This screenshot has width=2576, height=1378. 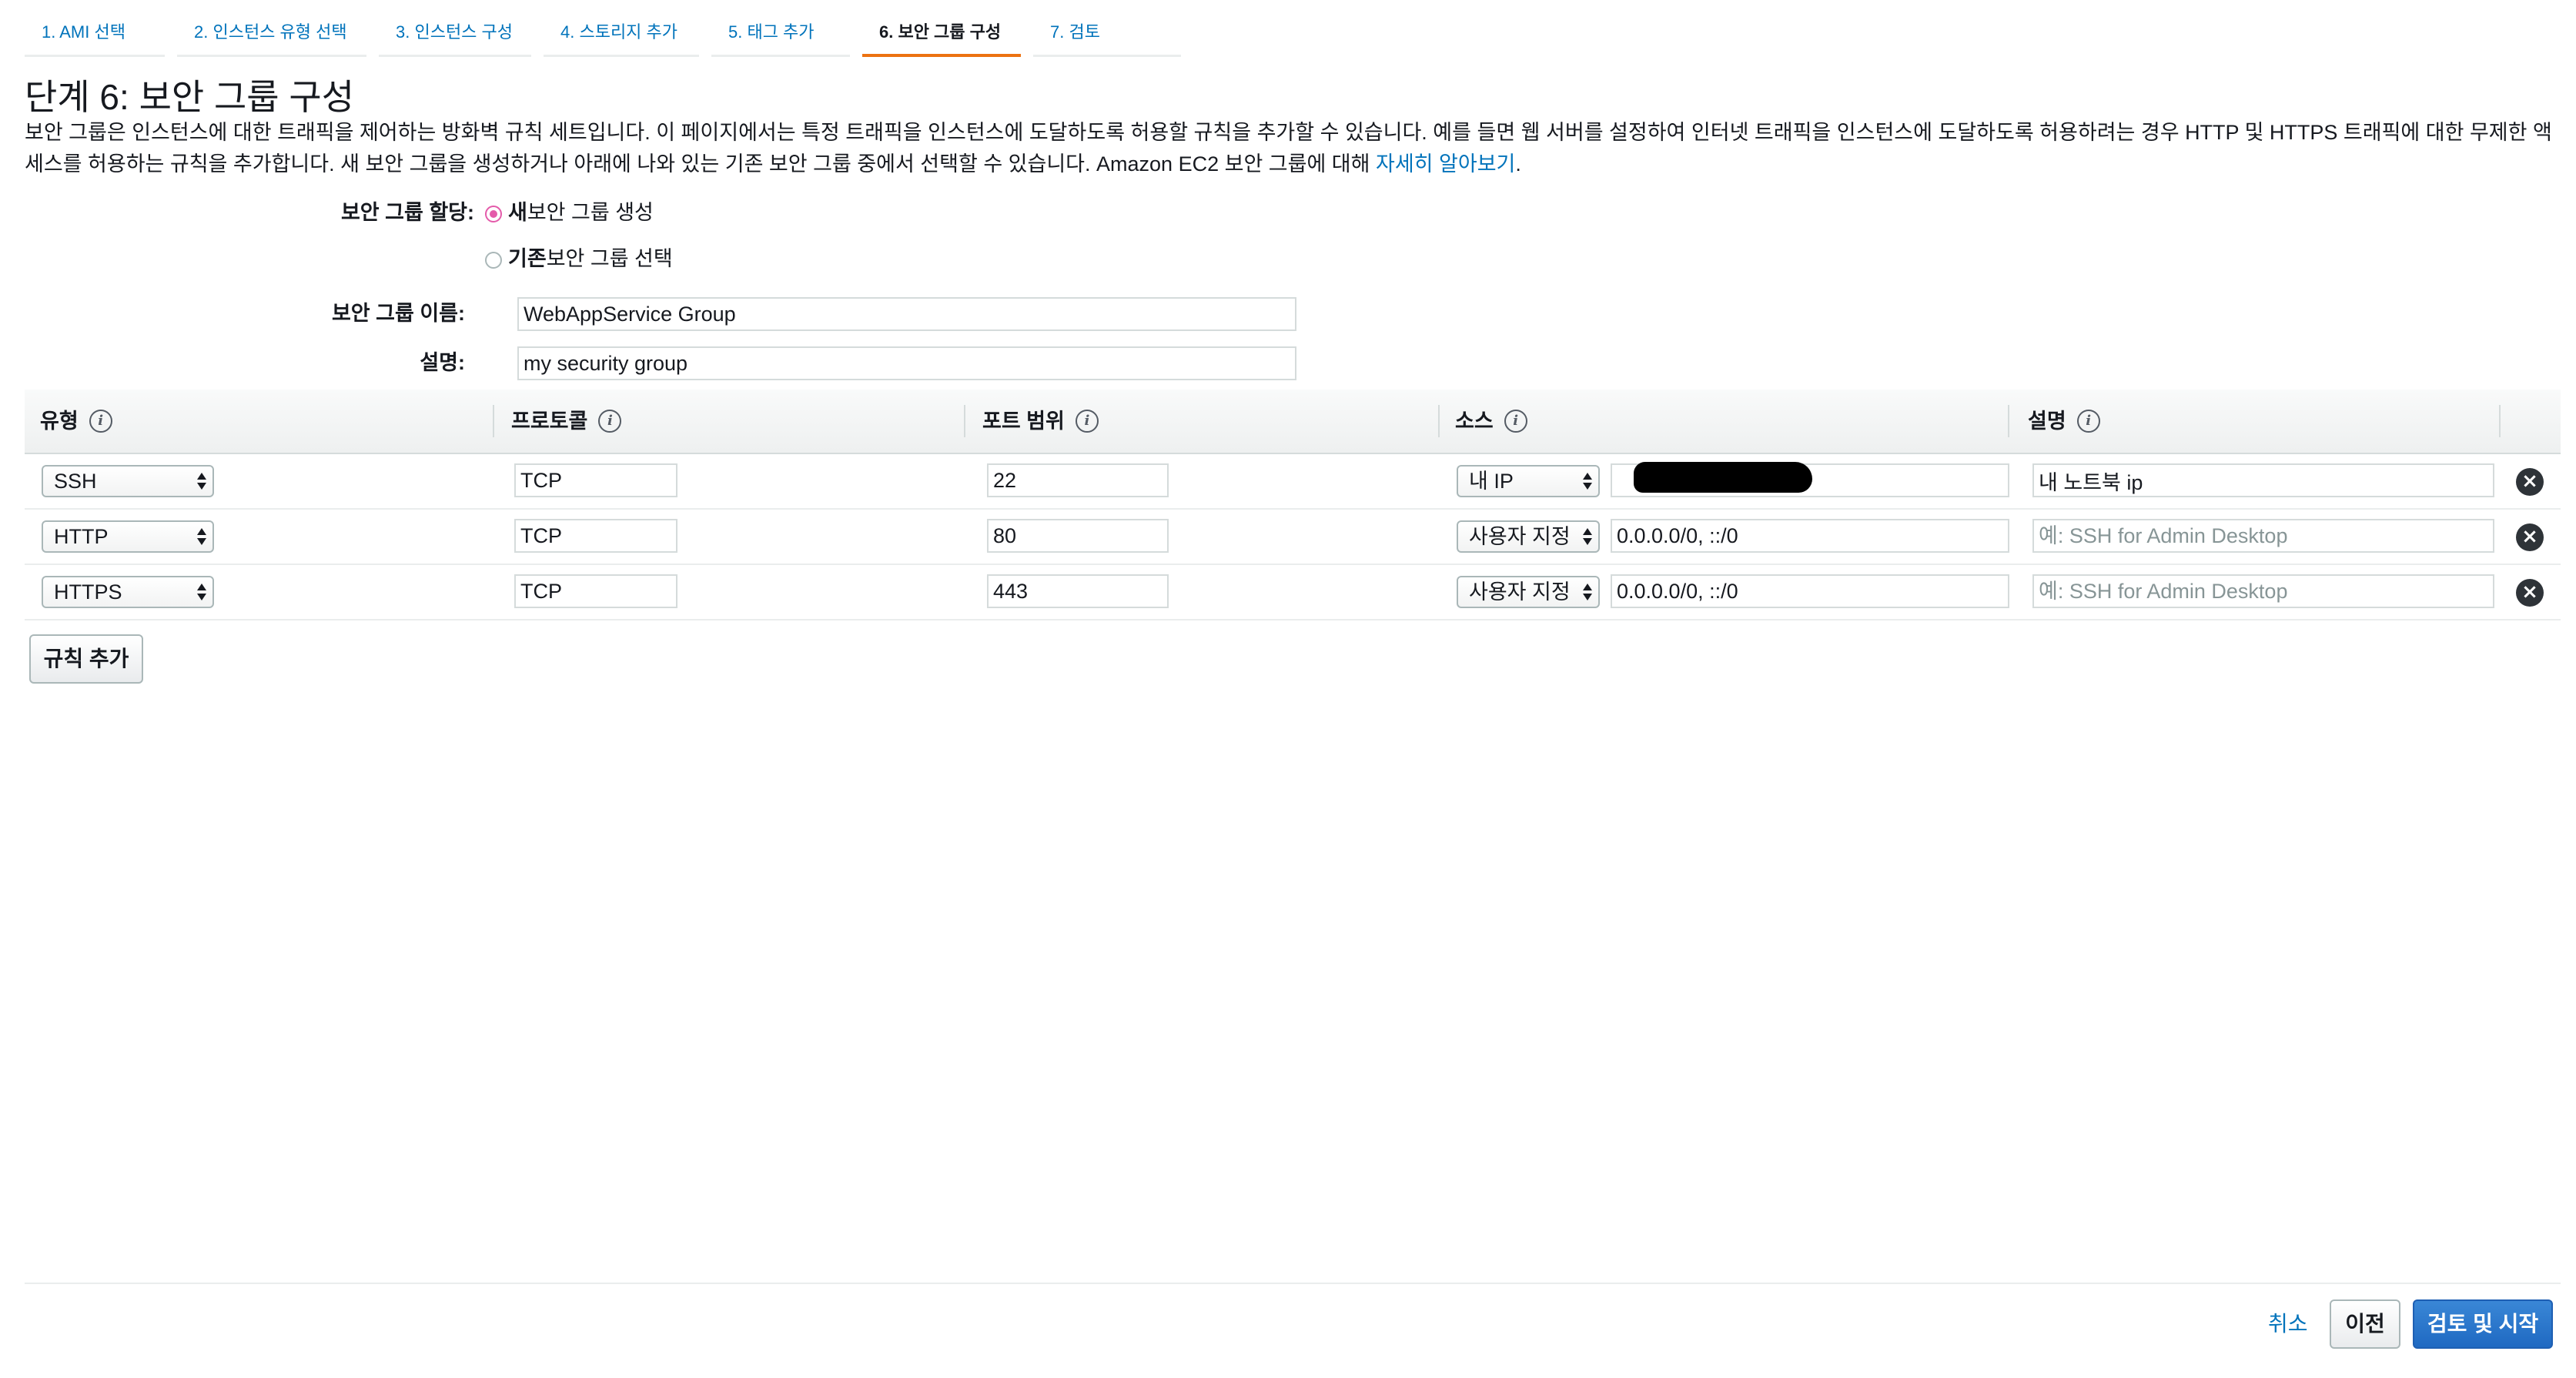 What do you see at coordinates (190, 97) in the screenshot?
I see `page-title: 단계 6: 보안 그룹 구성` at bounding box center [190, 97].